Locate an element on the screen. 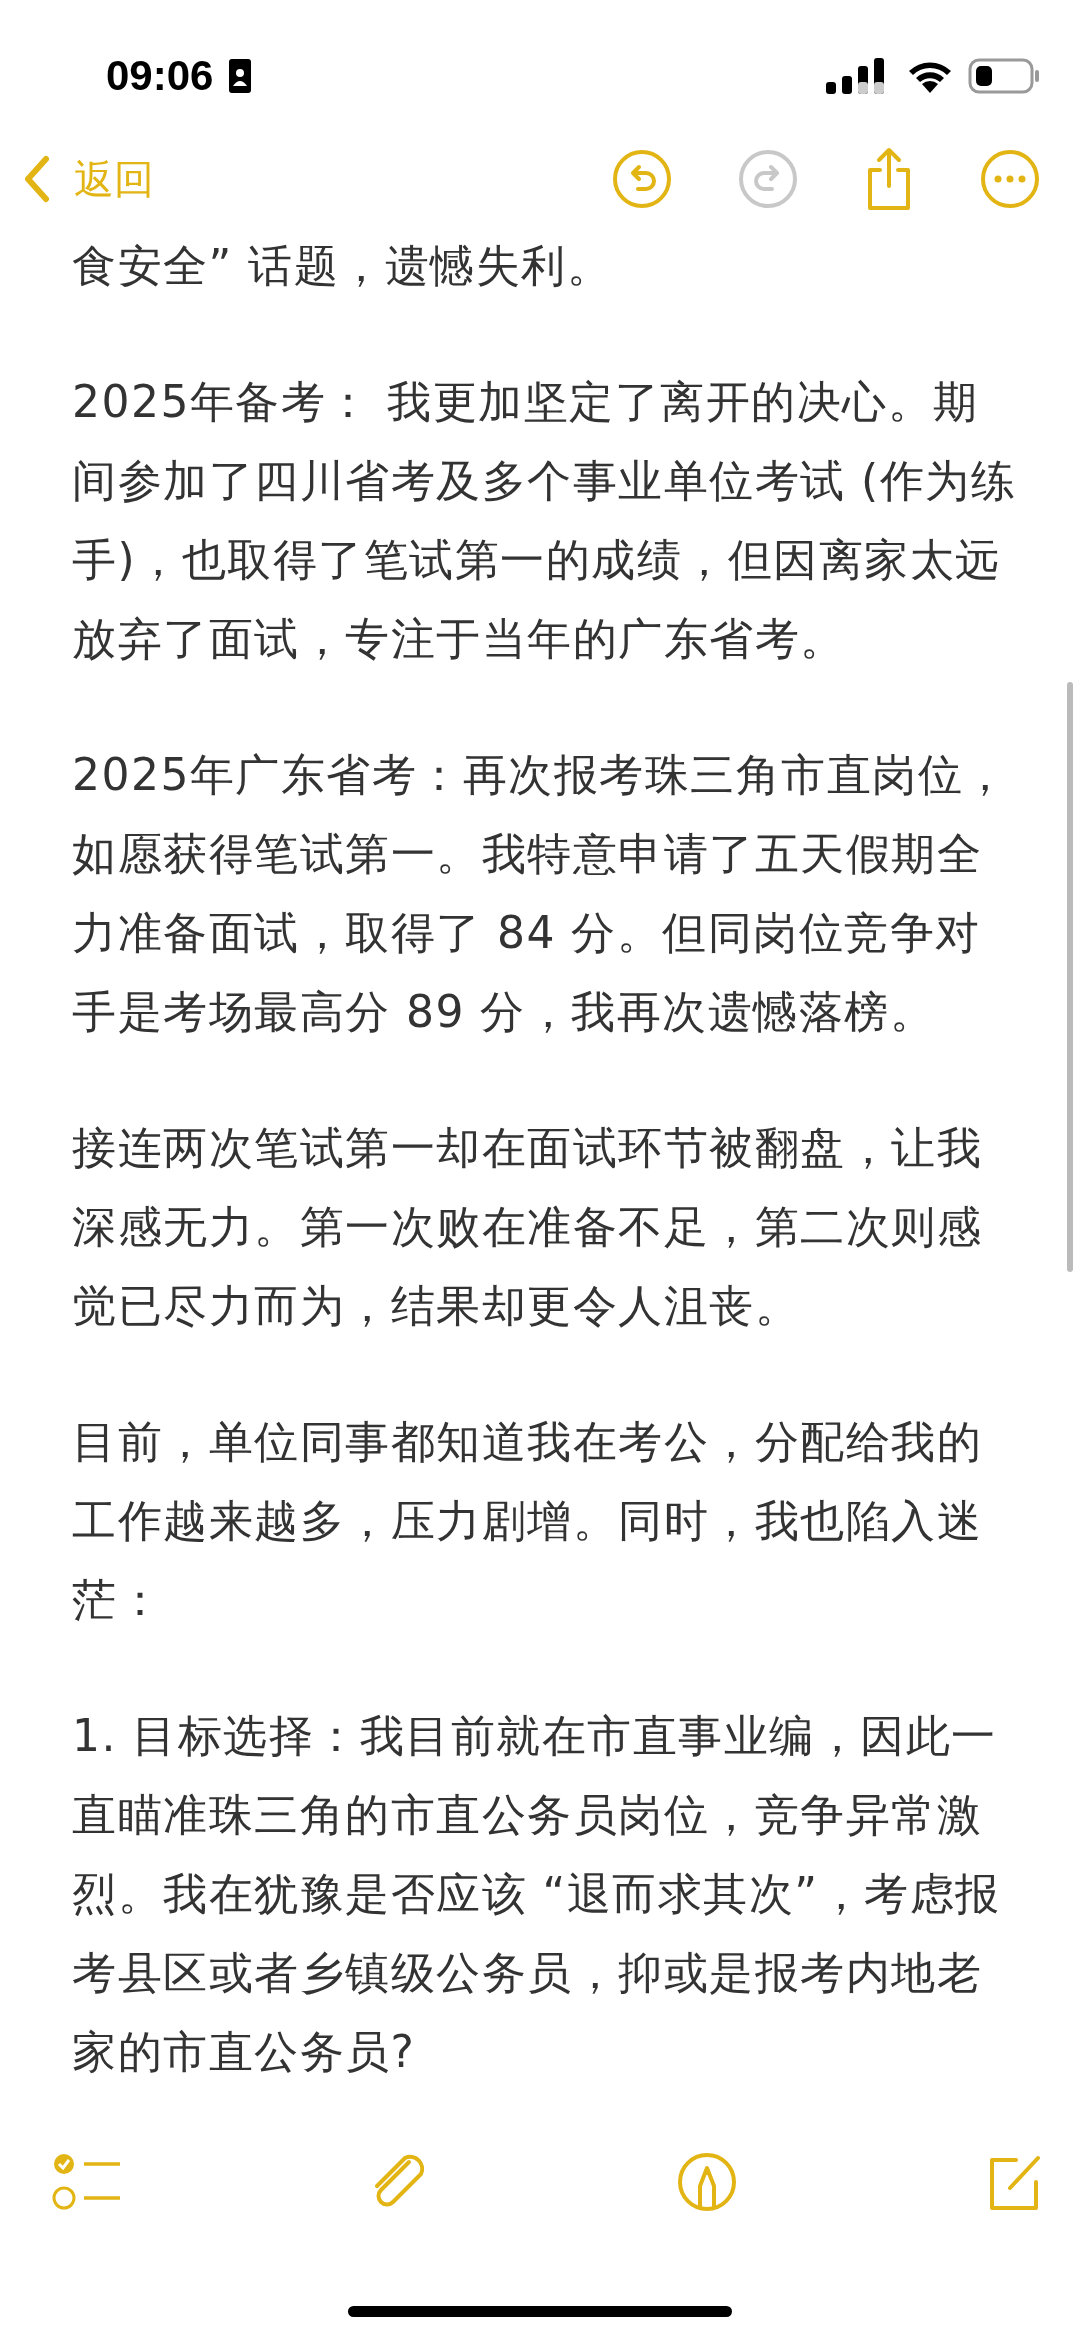 The image size is (1080, 2341). battery-icon is located at coordinates (1004, 76).